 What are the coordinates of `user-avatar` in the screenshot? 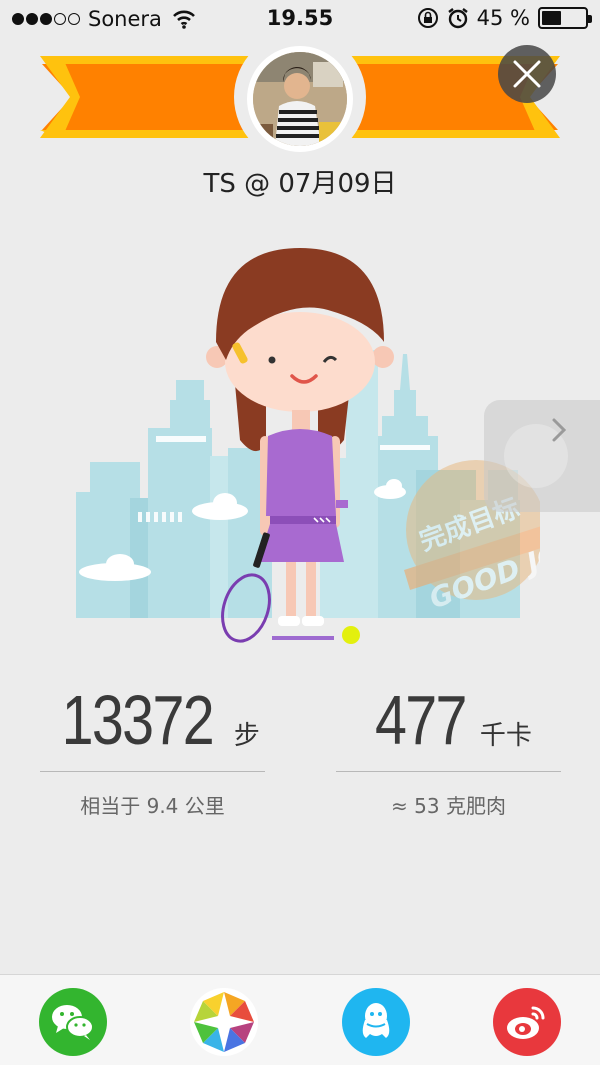 It's located at (300, 99).